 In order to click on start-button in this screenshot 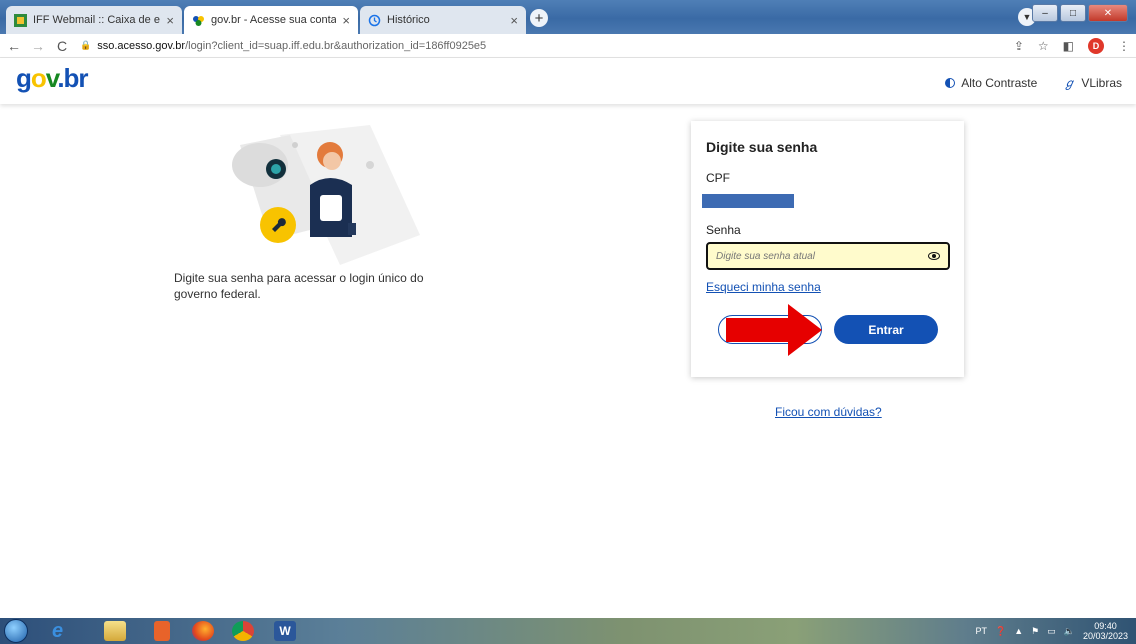, I will do `click(16, 631)`.